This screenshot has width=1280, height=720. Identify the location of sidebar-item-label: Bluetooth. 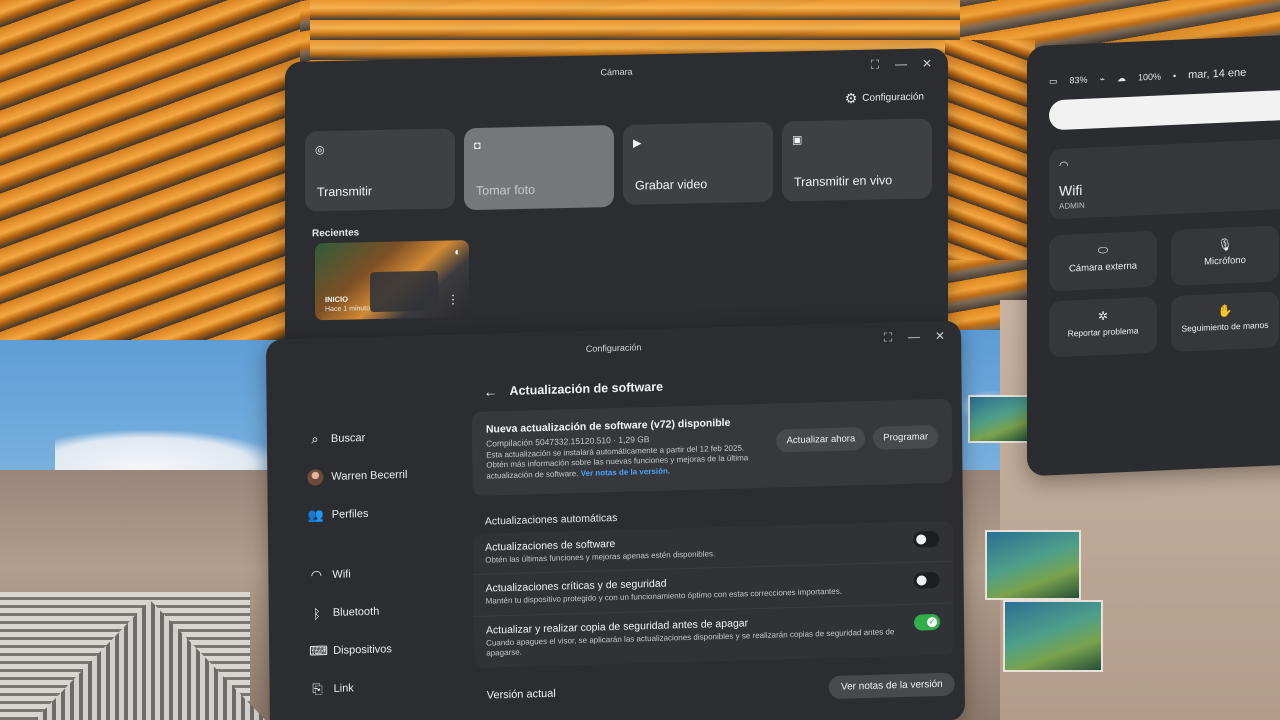
(356, 612).